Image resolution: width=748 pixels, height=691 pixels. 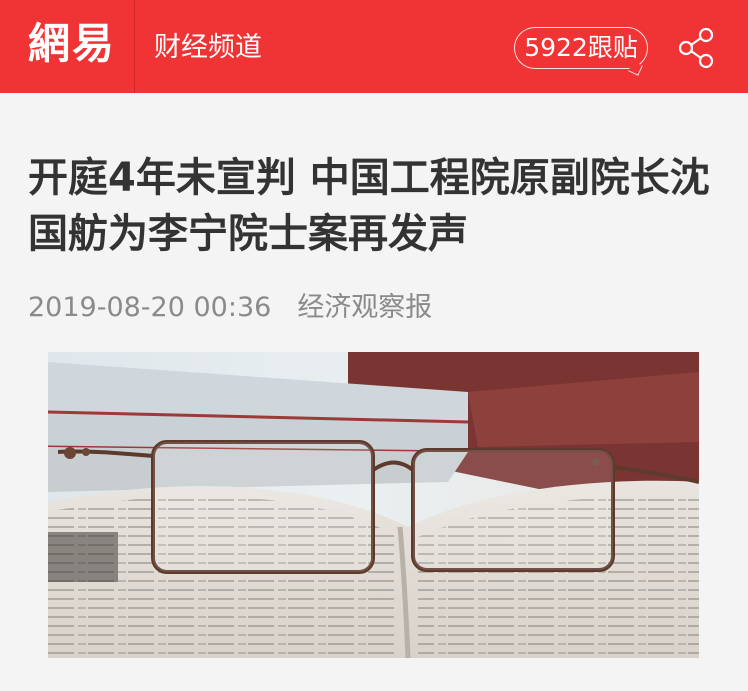 I want to click on share-button, so click(x=698, y=48).